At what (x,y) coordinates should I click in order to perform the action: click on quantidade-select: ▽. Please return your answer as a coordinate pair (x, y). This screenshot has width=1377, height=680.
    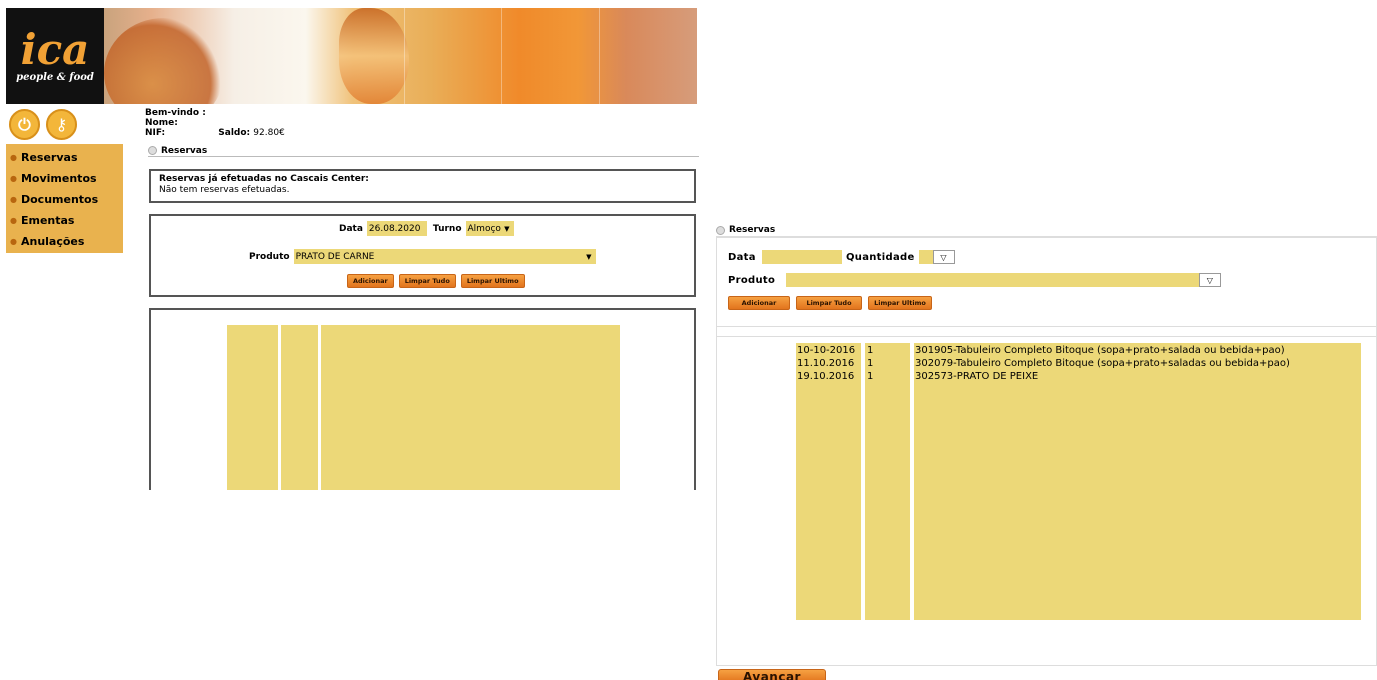
    Looking at the image, I should click on (943, 257).